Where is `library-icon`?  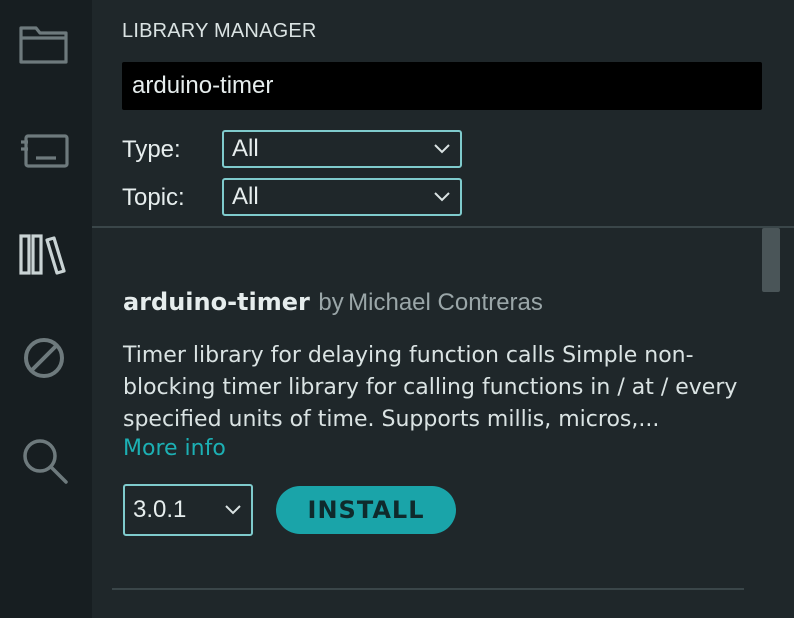 library-icon is located at coordinates (44, 254).